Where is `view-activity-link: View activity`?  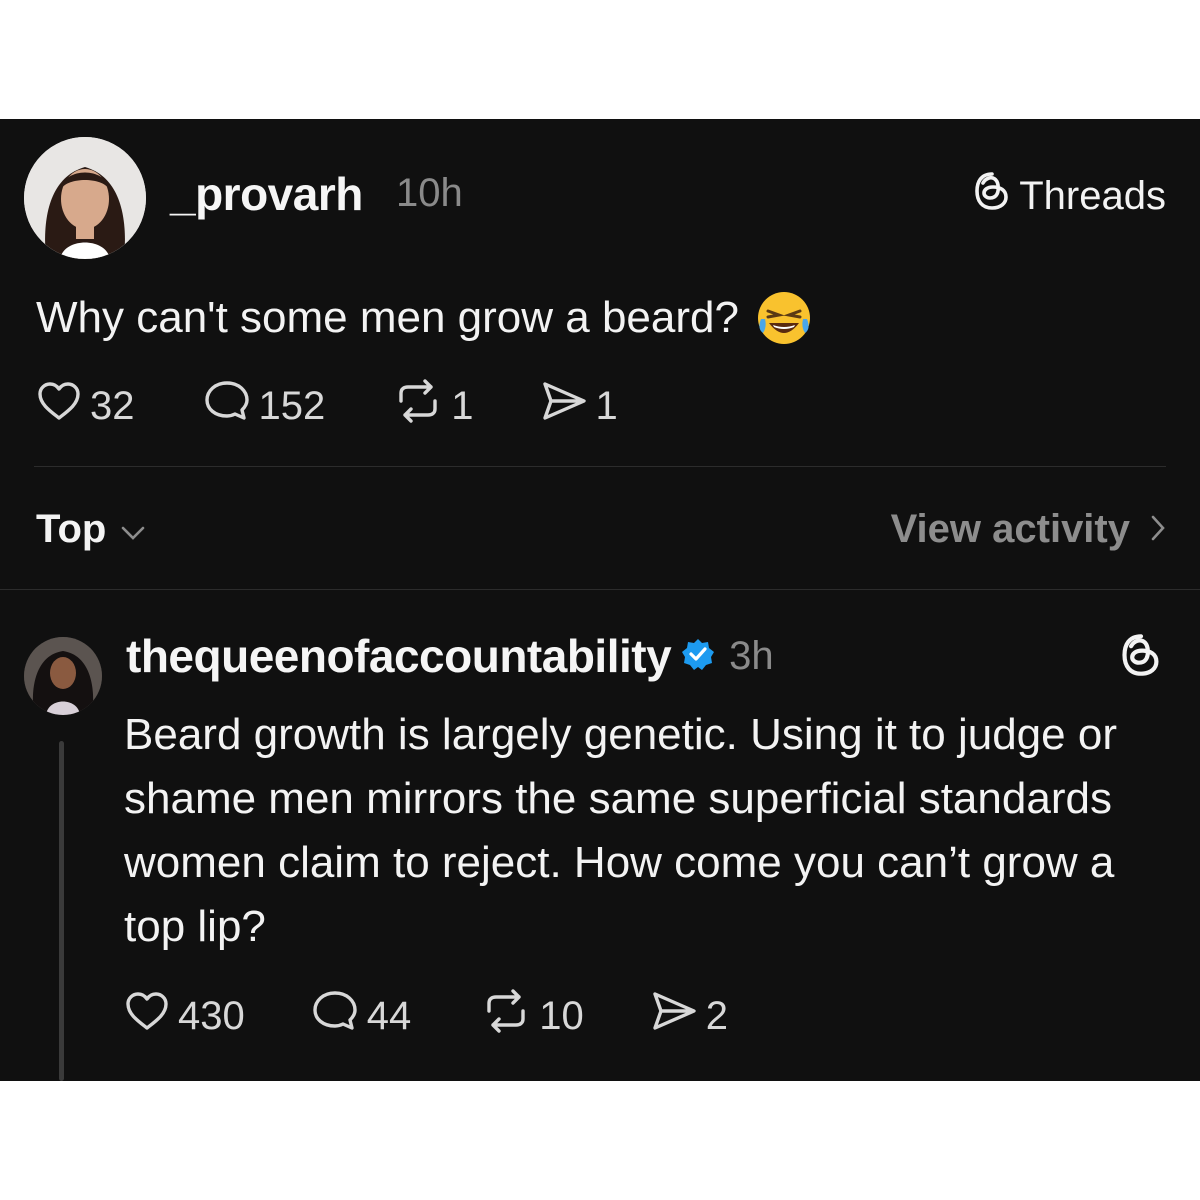
view-activity-link: View activity is located at coordinates (1028, 529).